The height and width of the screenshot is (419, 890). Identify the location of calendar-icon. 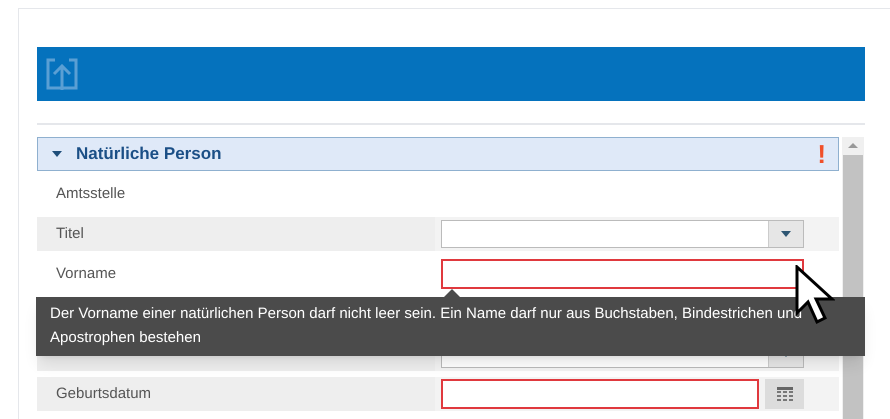
(784, 394).